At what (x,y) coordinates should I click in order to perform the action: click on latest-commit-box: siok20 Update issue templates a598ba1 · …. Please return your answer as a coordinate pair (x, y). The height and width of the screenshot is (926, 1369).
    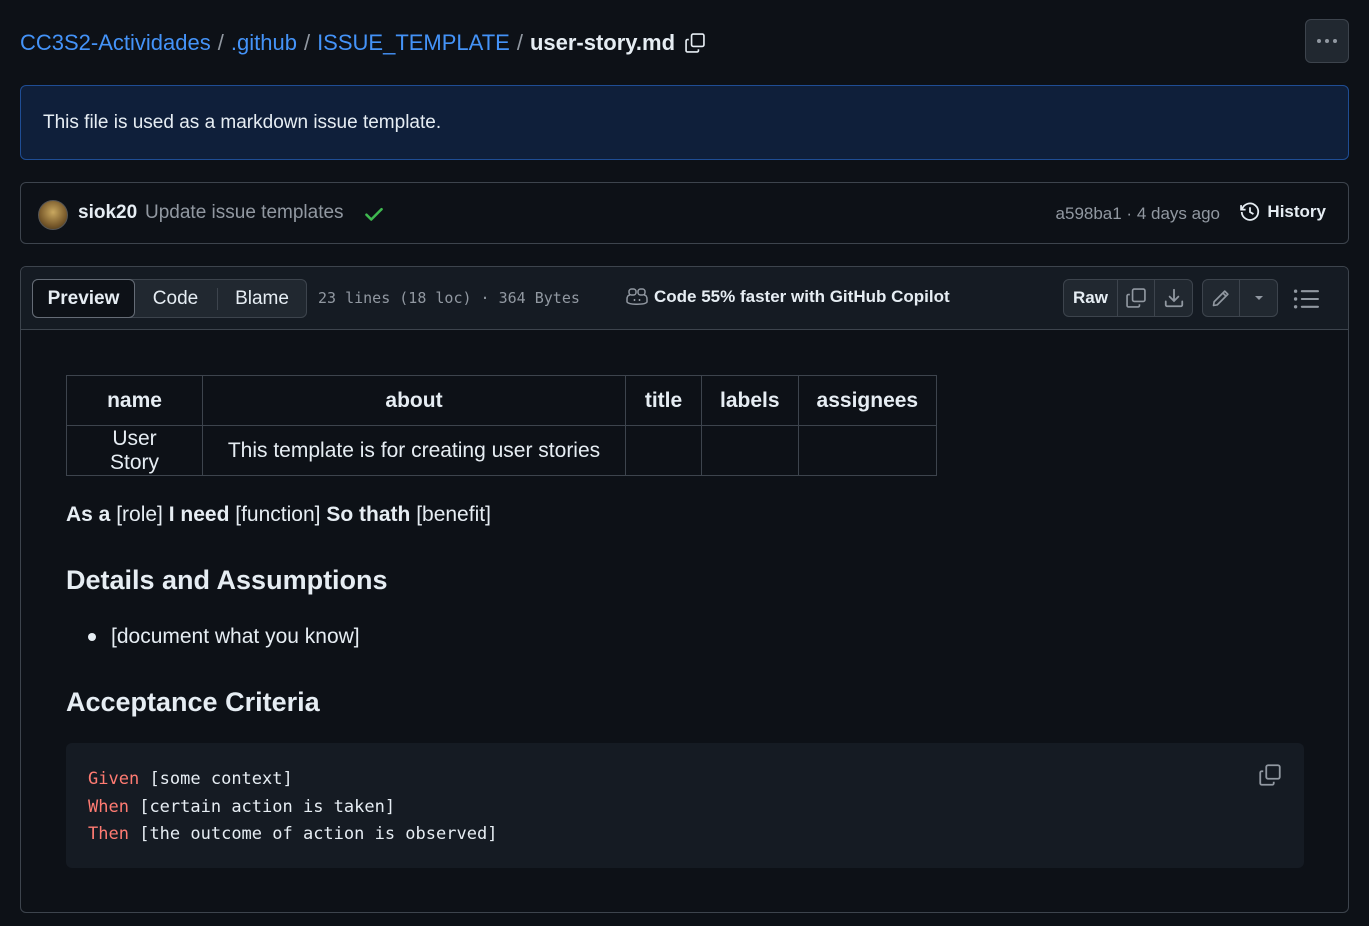
    Looking at the image, I should click on (684, 213).